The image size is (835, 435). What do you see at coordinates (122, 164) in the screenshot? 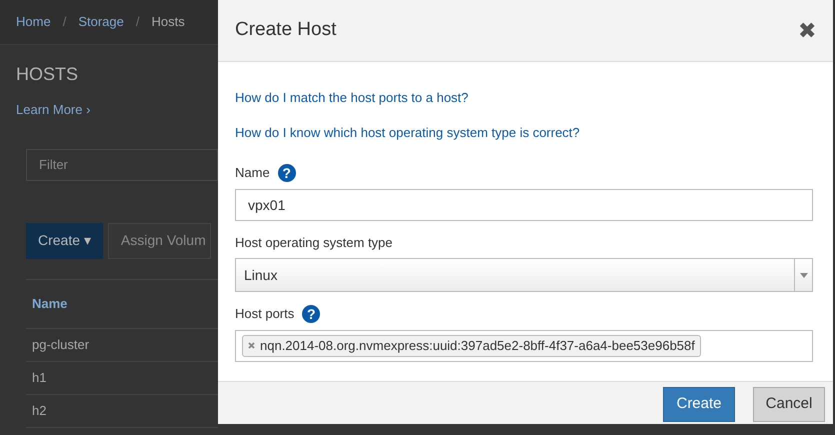
I see `filter-field: Filter` at bounding box center [122, 164].